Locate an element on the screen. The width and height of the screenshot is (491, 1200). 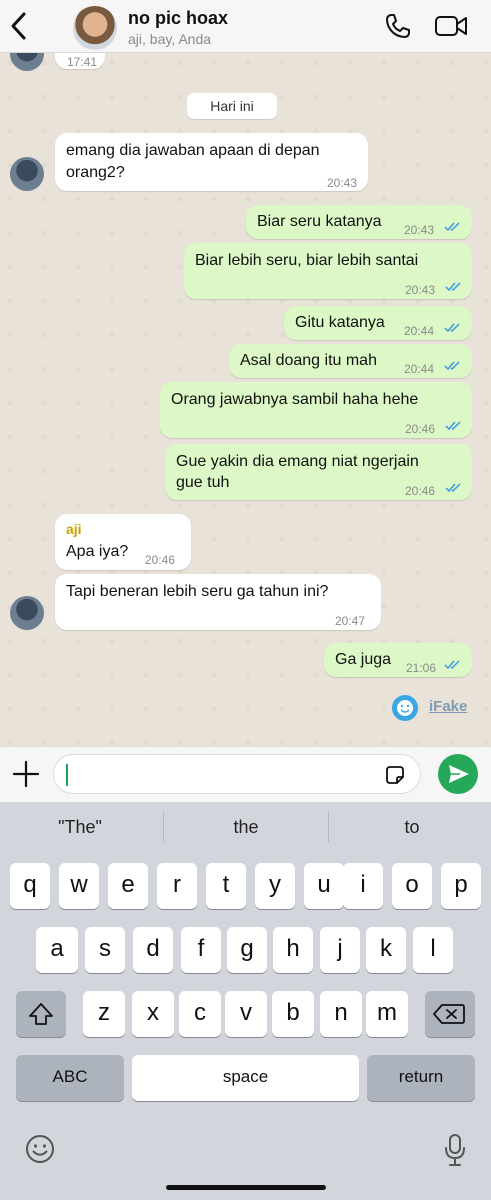
backspace-icon is located at coordinates (449, 1014).